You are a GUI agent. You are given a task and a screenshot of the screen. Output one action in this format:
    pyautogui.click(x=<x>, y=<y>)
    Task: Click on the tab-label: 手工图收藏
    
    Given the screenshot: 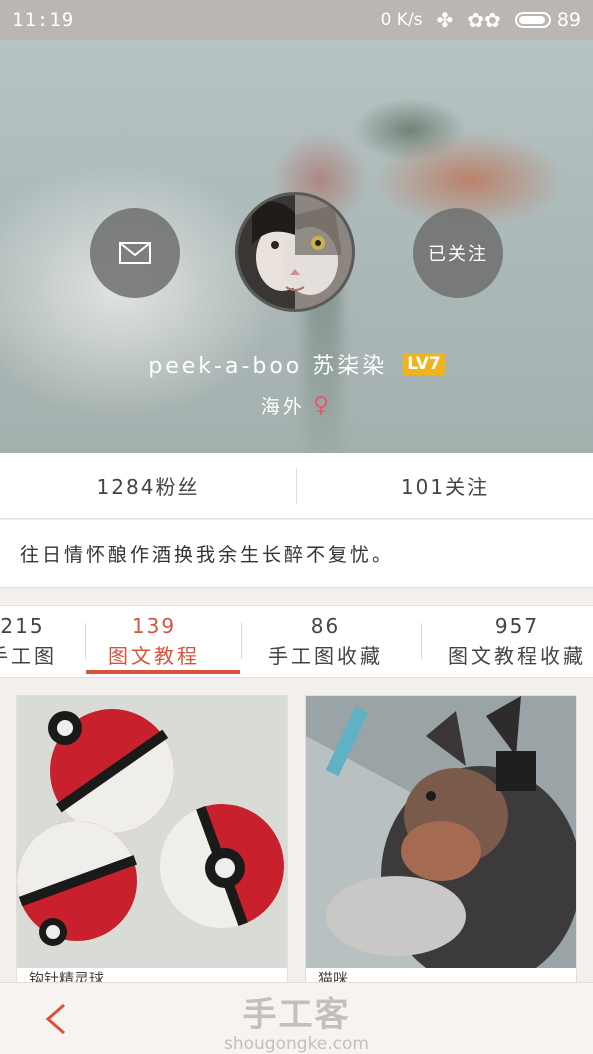 What is the action you would take?
    pyautogui.click(x=325, y=656)
    